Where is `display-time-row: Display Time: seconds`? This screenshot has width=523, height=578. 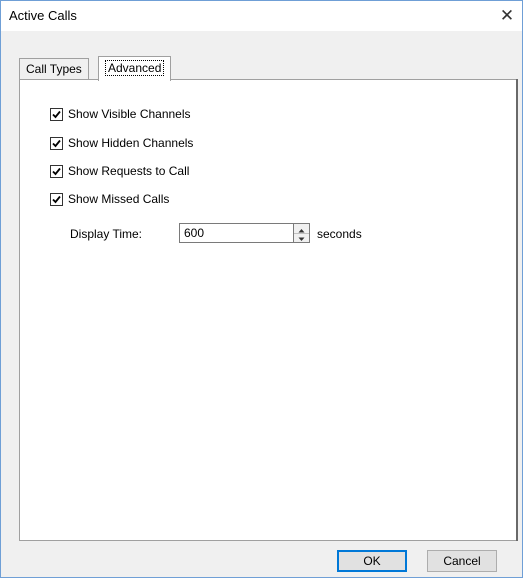
display-time-row: Display Time: seconds is located at coordinates (270, 234).